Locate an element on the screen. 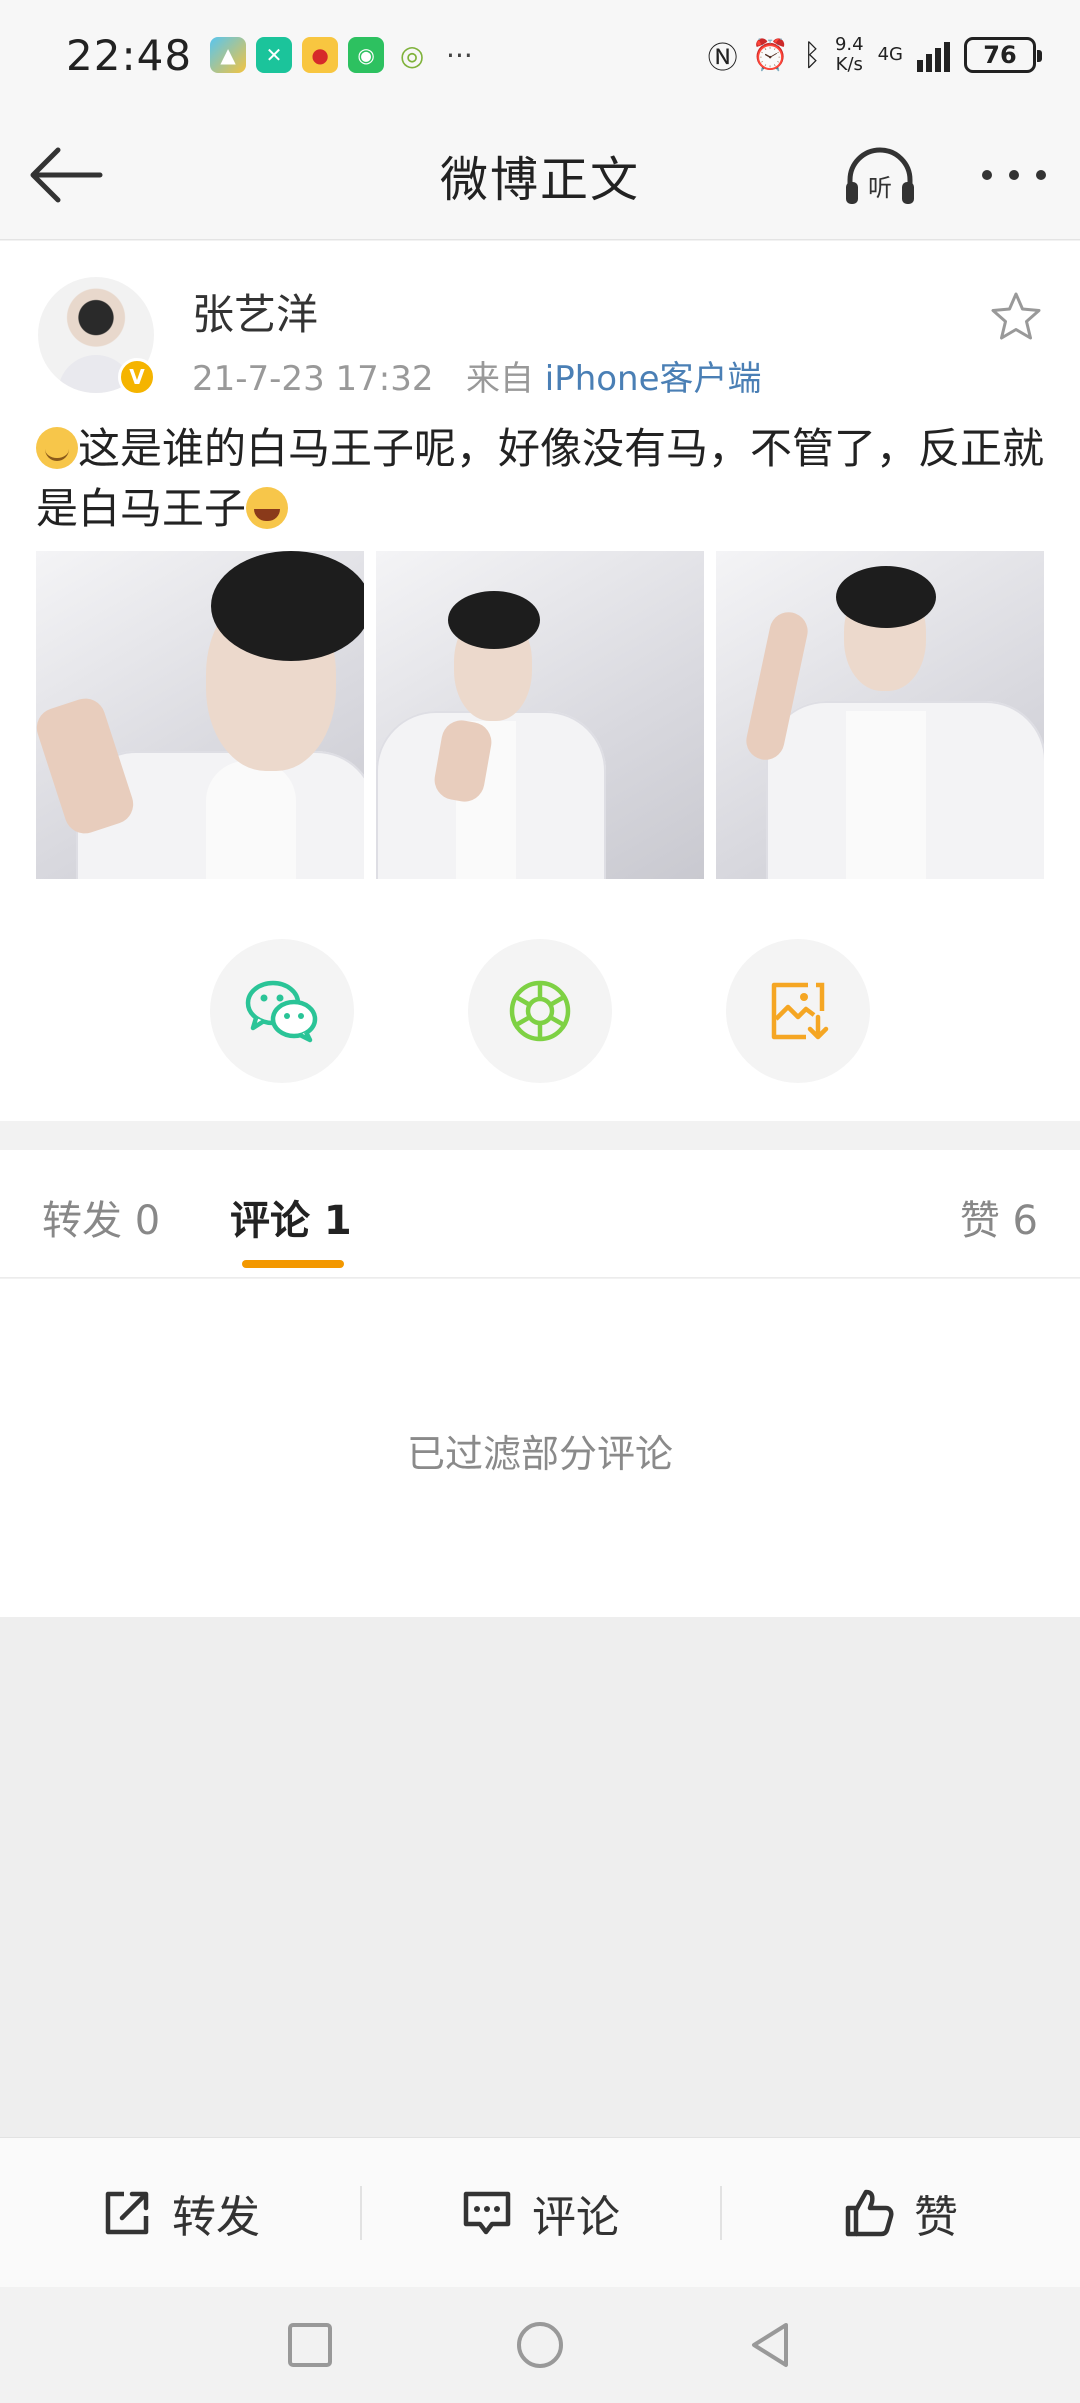  comment-icon is located at coordinates (487, 2212).